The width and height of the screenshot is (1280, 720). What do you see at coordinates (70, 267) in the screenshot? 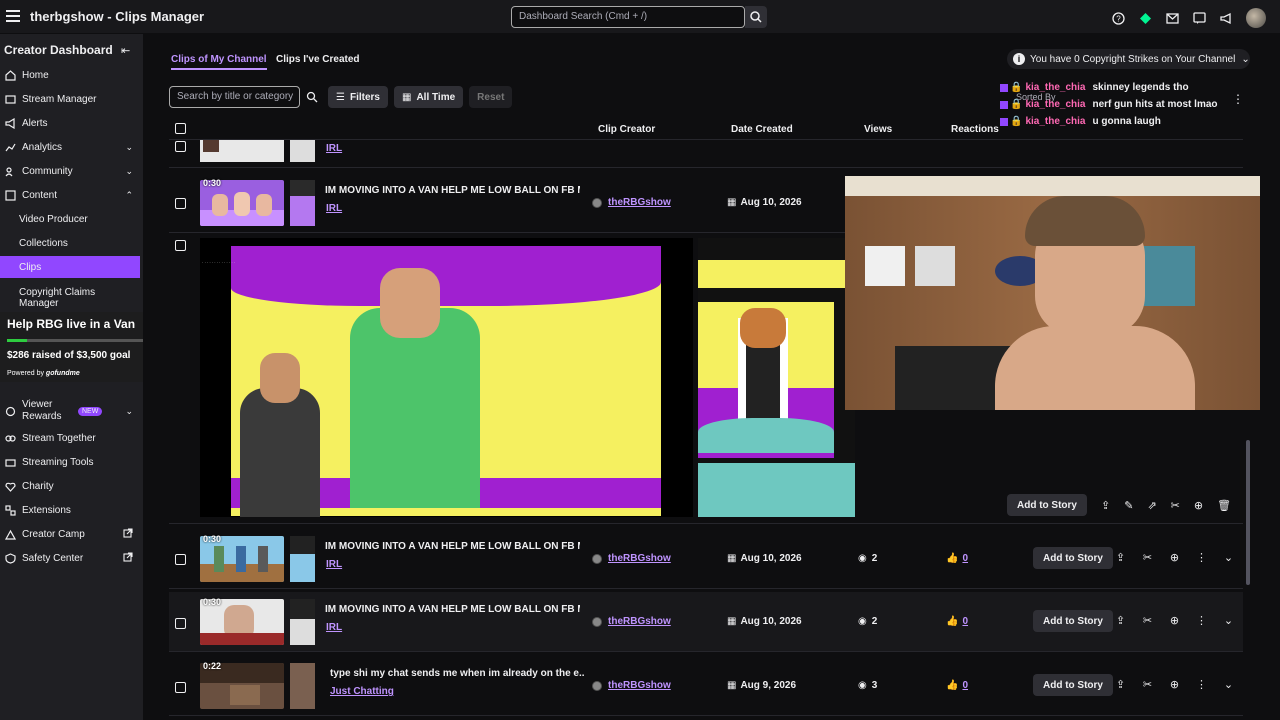
I see `sidebar-item-clips: Clips` at bounding box center [70, 267].